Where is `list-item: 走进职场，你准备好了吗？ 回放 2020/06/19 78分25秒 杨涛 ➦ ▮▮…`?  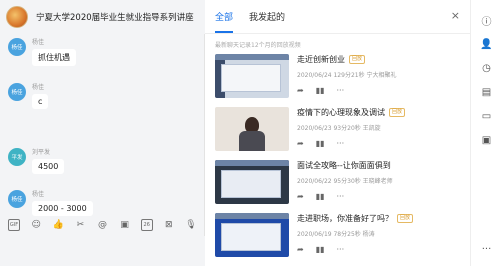 list-item: 走进职场，你准备好了吗？ 回放 2020/06/19 78分25秒 杨涛 ➦ ▮▮… is located at coordinates (340, 238).